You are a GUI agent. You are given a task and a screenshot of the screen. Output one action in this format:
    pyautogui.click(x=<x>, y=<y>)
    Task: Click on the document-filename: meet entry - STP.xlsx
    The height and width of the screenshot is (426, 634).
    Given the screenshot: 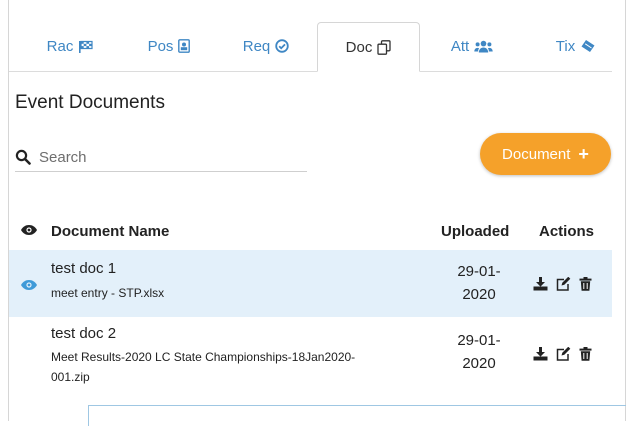 What is the action you would take?
    pyautogui.click(x=108, y=293)
    